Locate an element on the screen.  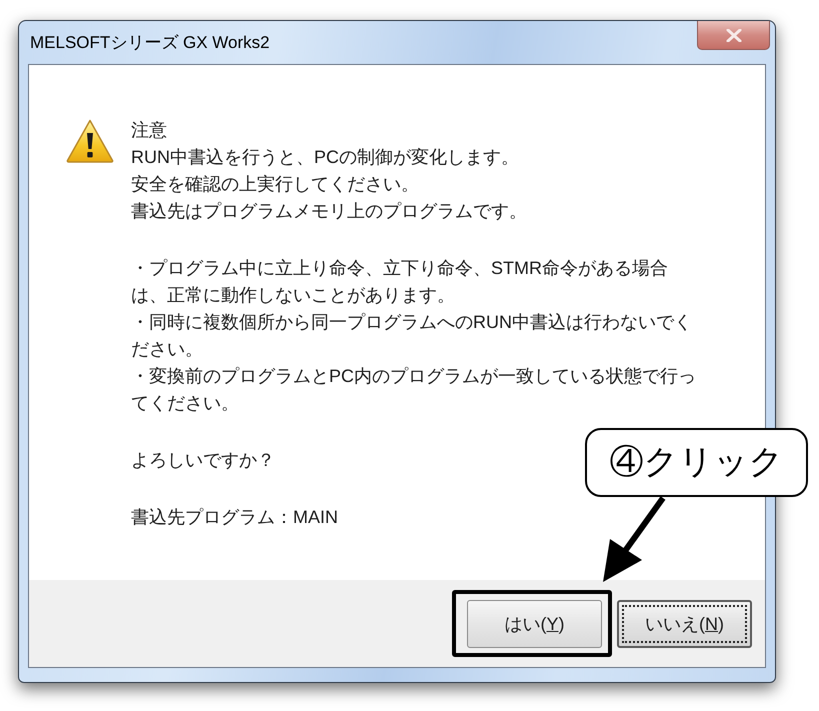
no-button: いいえ(N) is located at coordinates (684, 624).